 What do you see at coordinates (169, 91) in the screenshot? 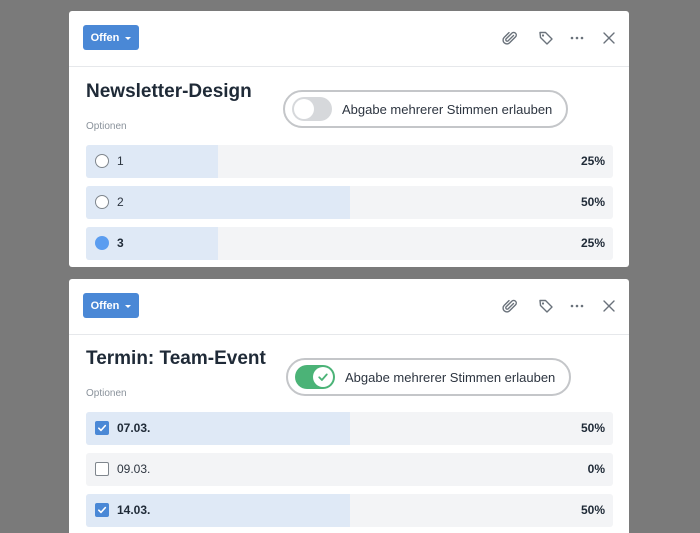
I see `poll-title: Newsletter-Design` at bounding box center [169, 91].